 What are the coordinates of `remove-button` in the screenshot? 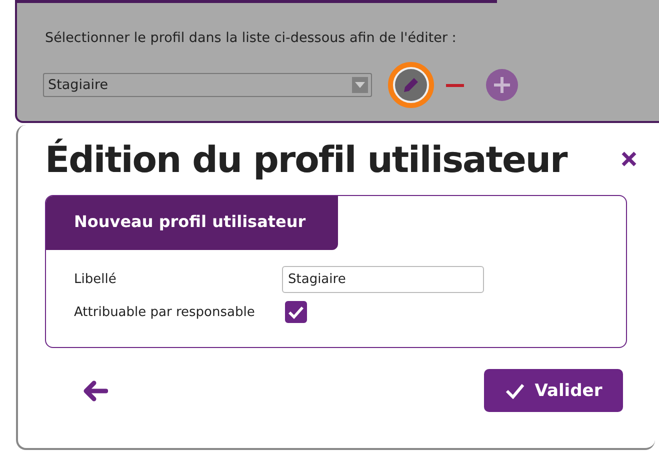 It's located at (455, 85).